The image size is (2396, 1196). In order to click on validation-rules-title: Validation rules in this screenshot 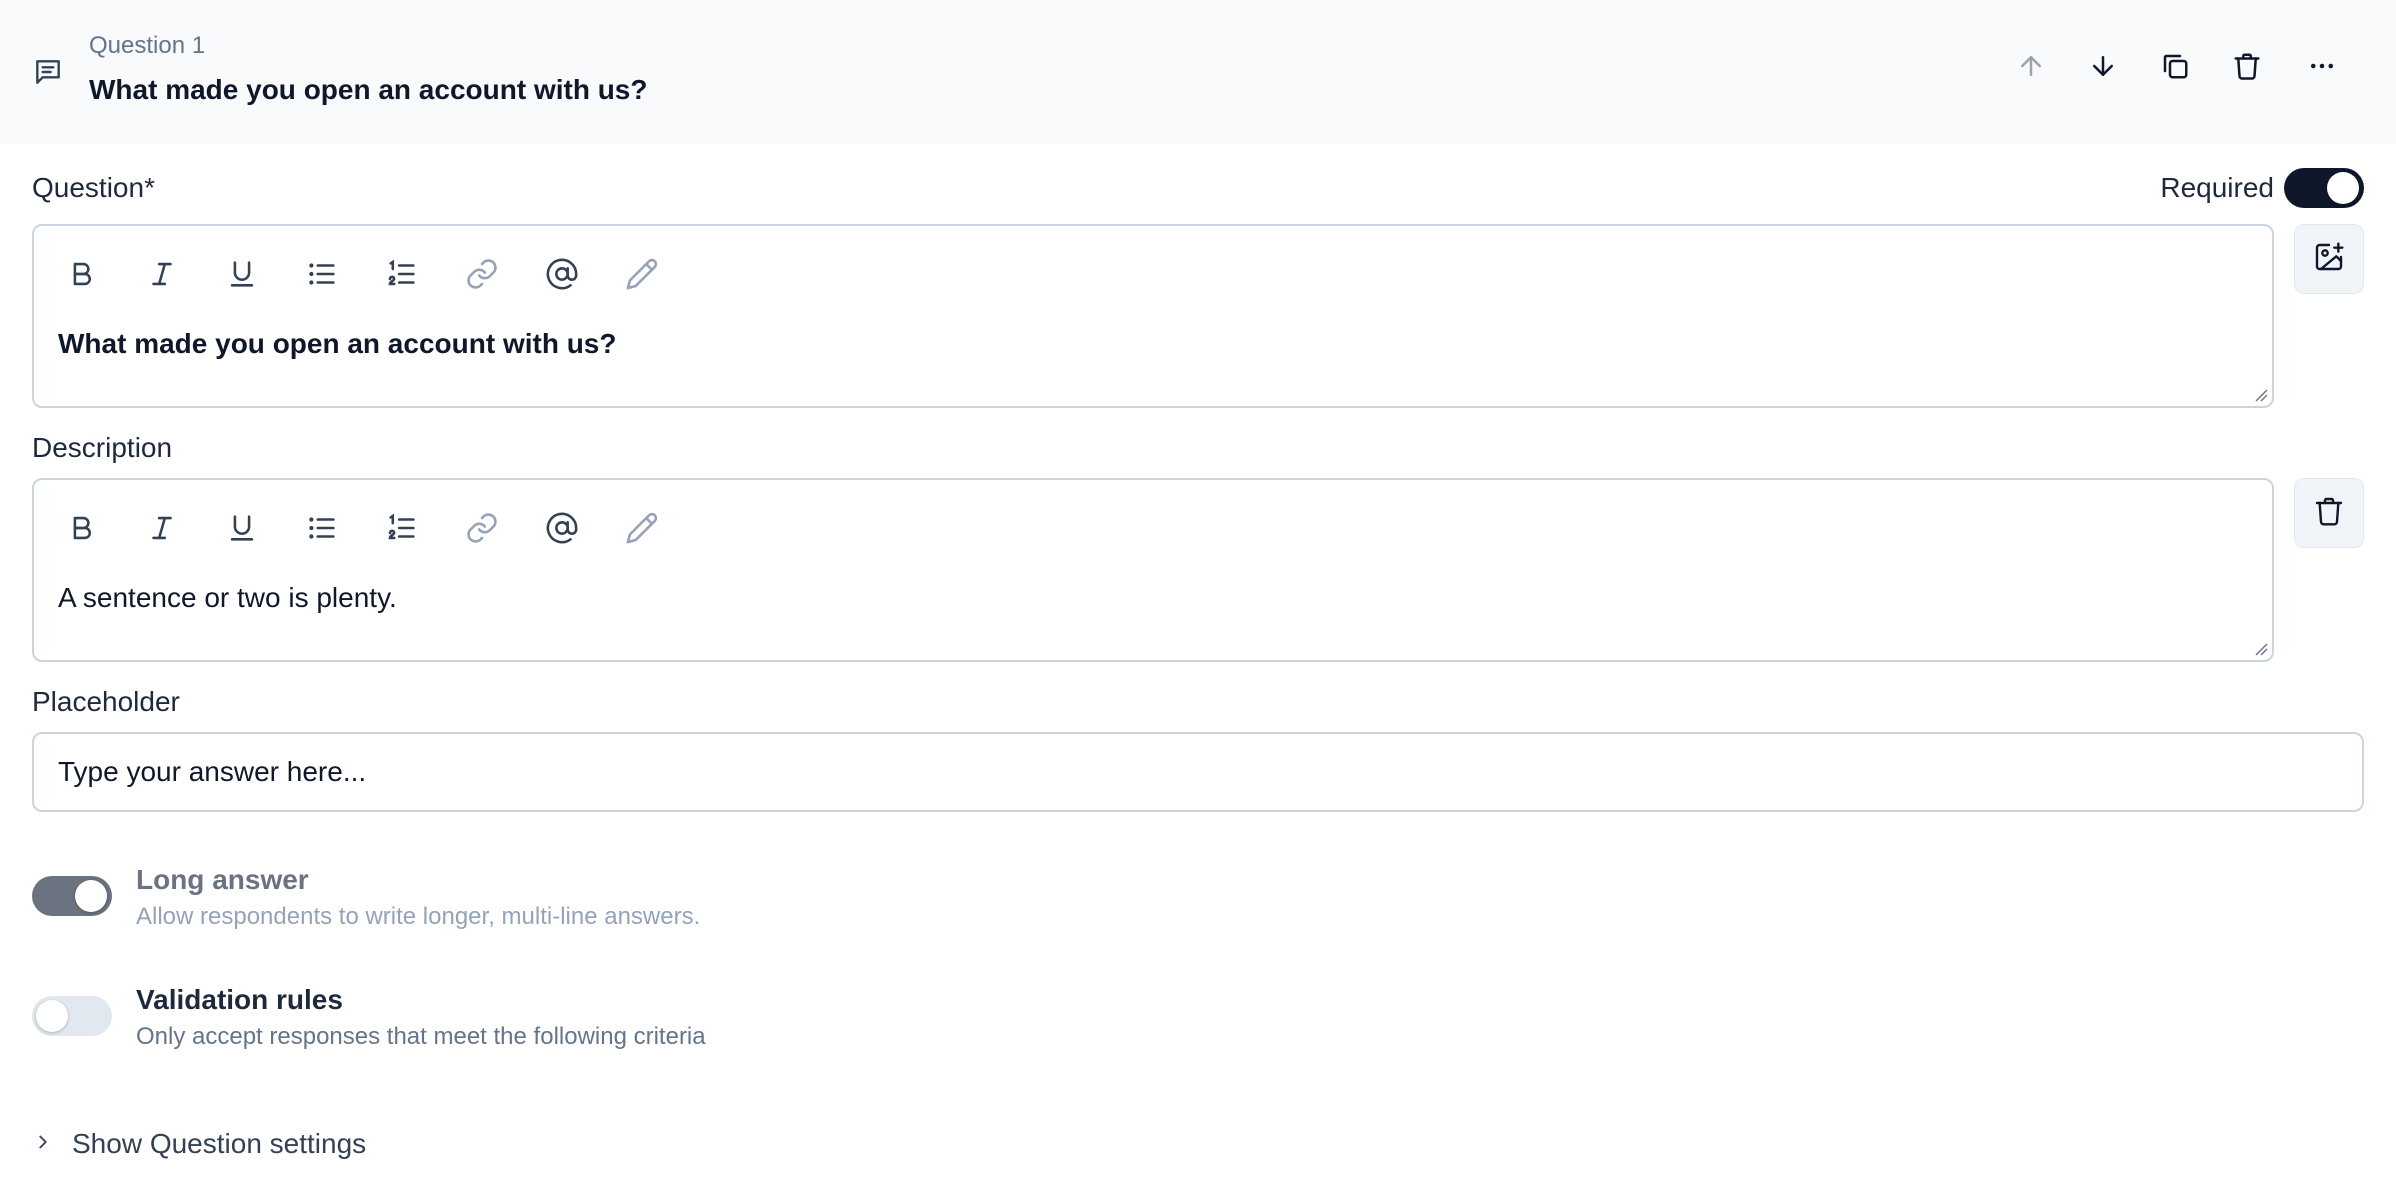, I will do `click(239, 999)`.